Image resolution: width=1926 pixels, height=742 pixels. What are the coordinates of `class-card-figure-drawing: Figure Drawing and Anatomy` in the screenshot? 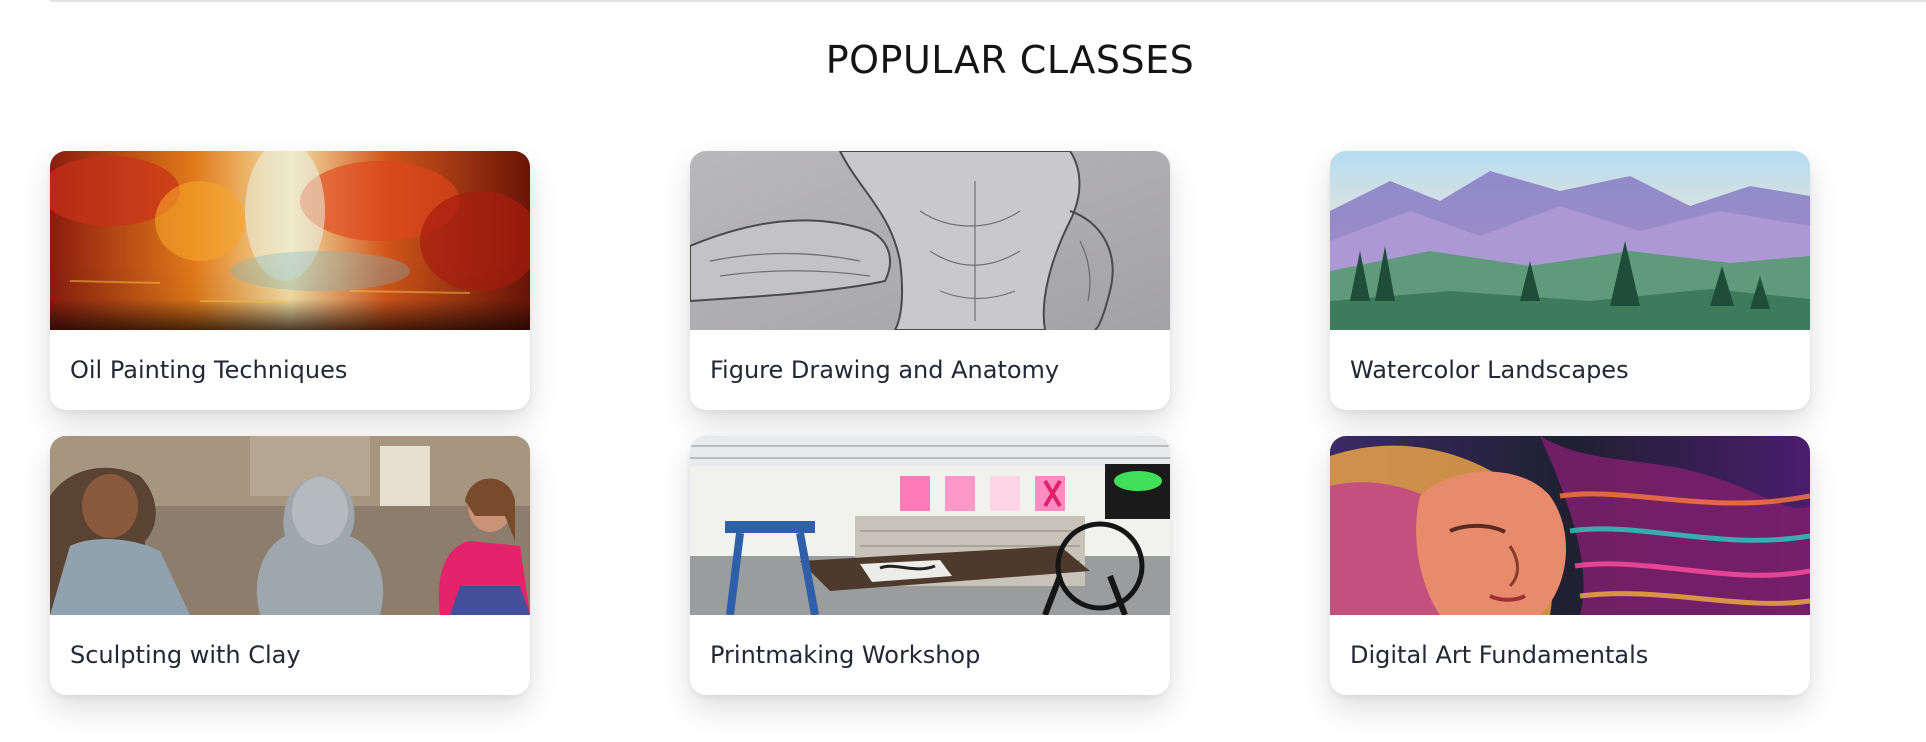 It's located at (930, 280).